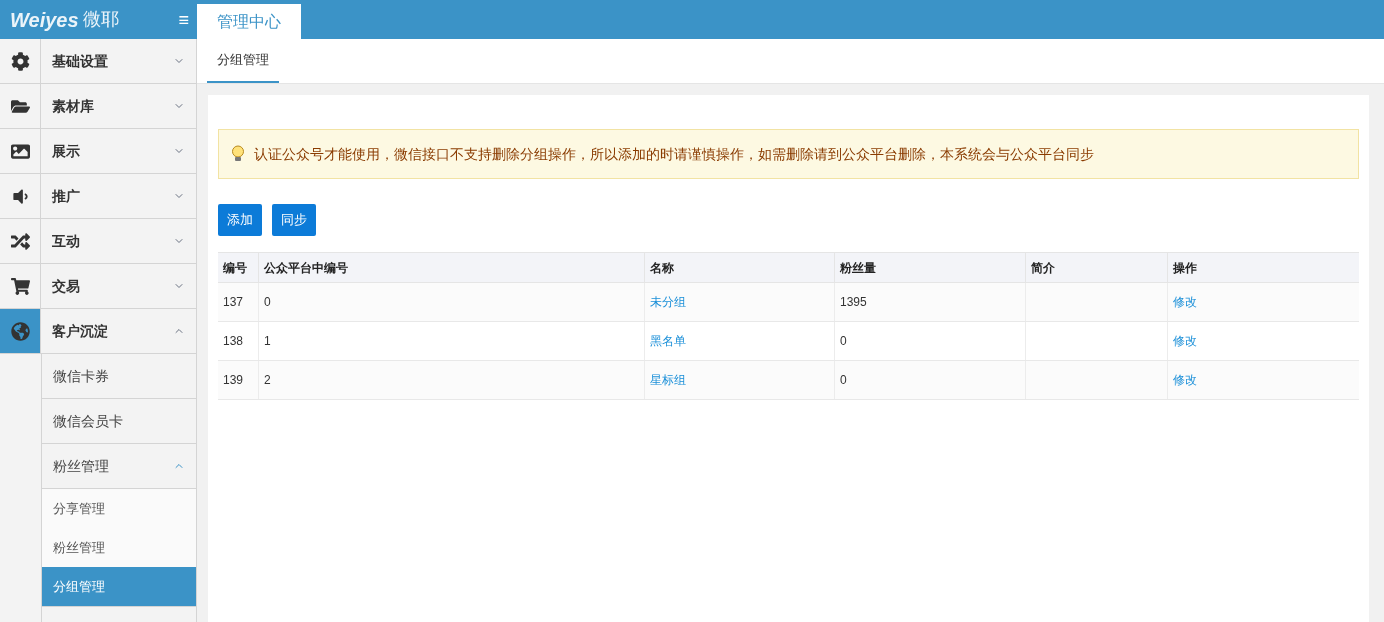 The width and height of the screenshot is (1384, 622). Describe the element at coordinates (1096, 267) in the screenshot. I see `column-header: 简介` at that location.